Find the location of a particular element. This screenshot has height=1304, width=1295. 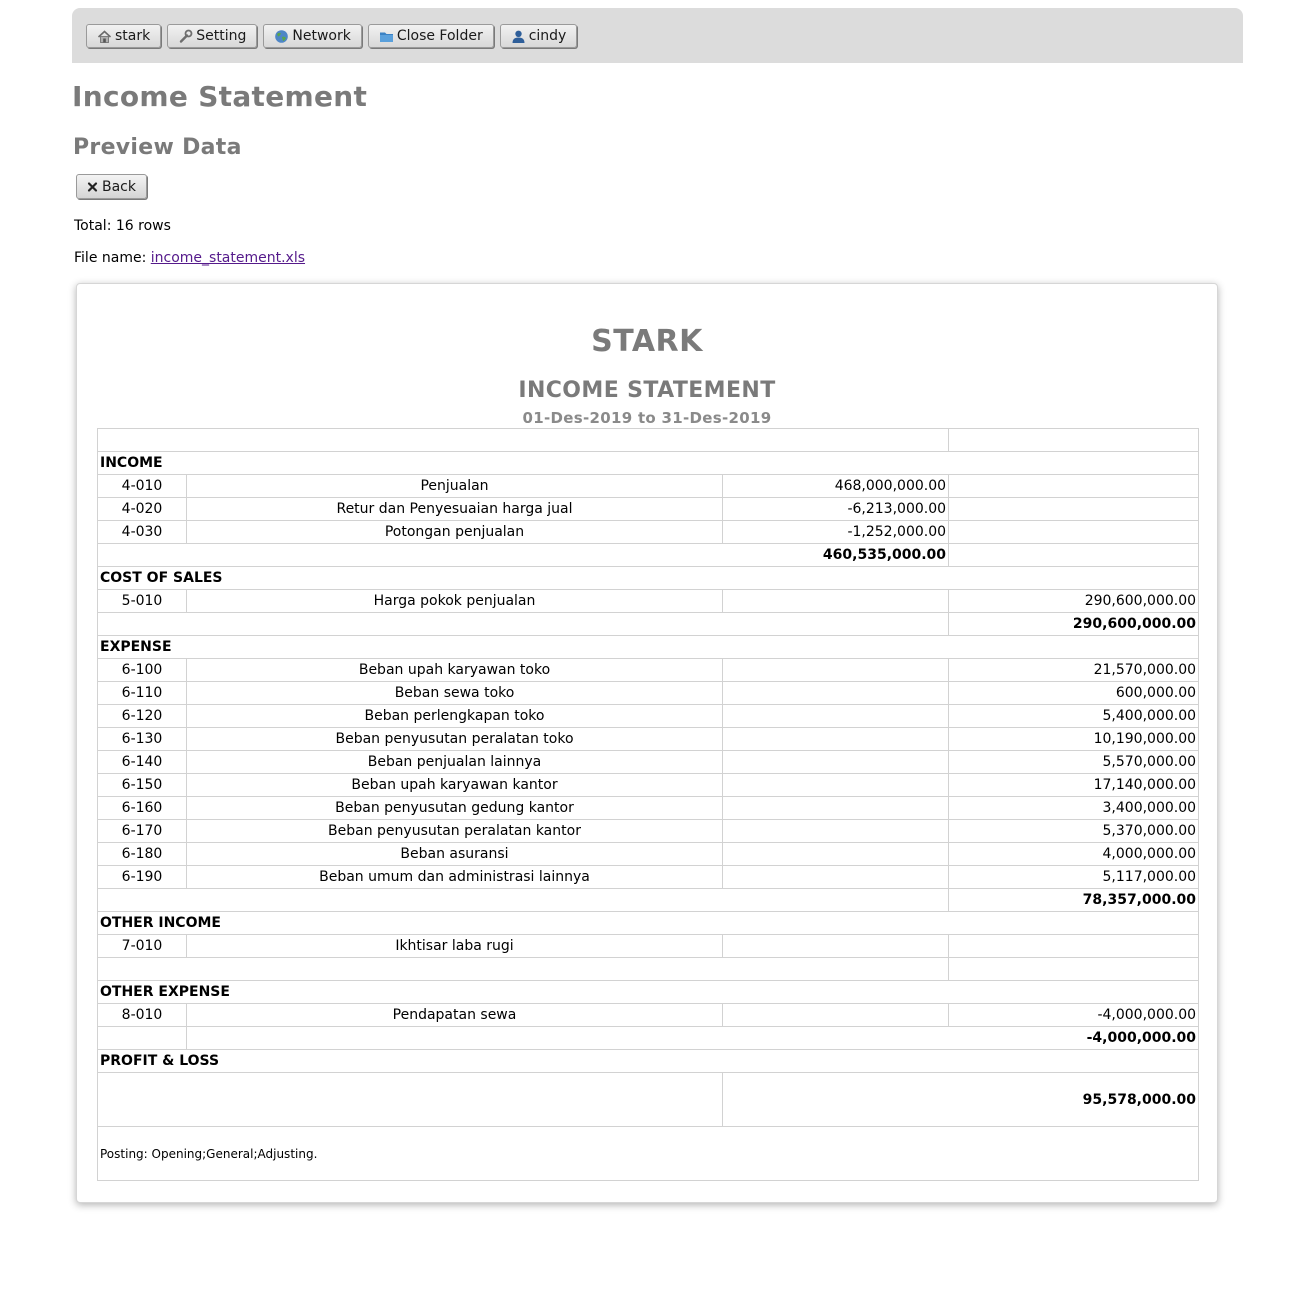

globe-icon is located at coordinates (281, 36).